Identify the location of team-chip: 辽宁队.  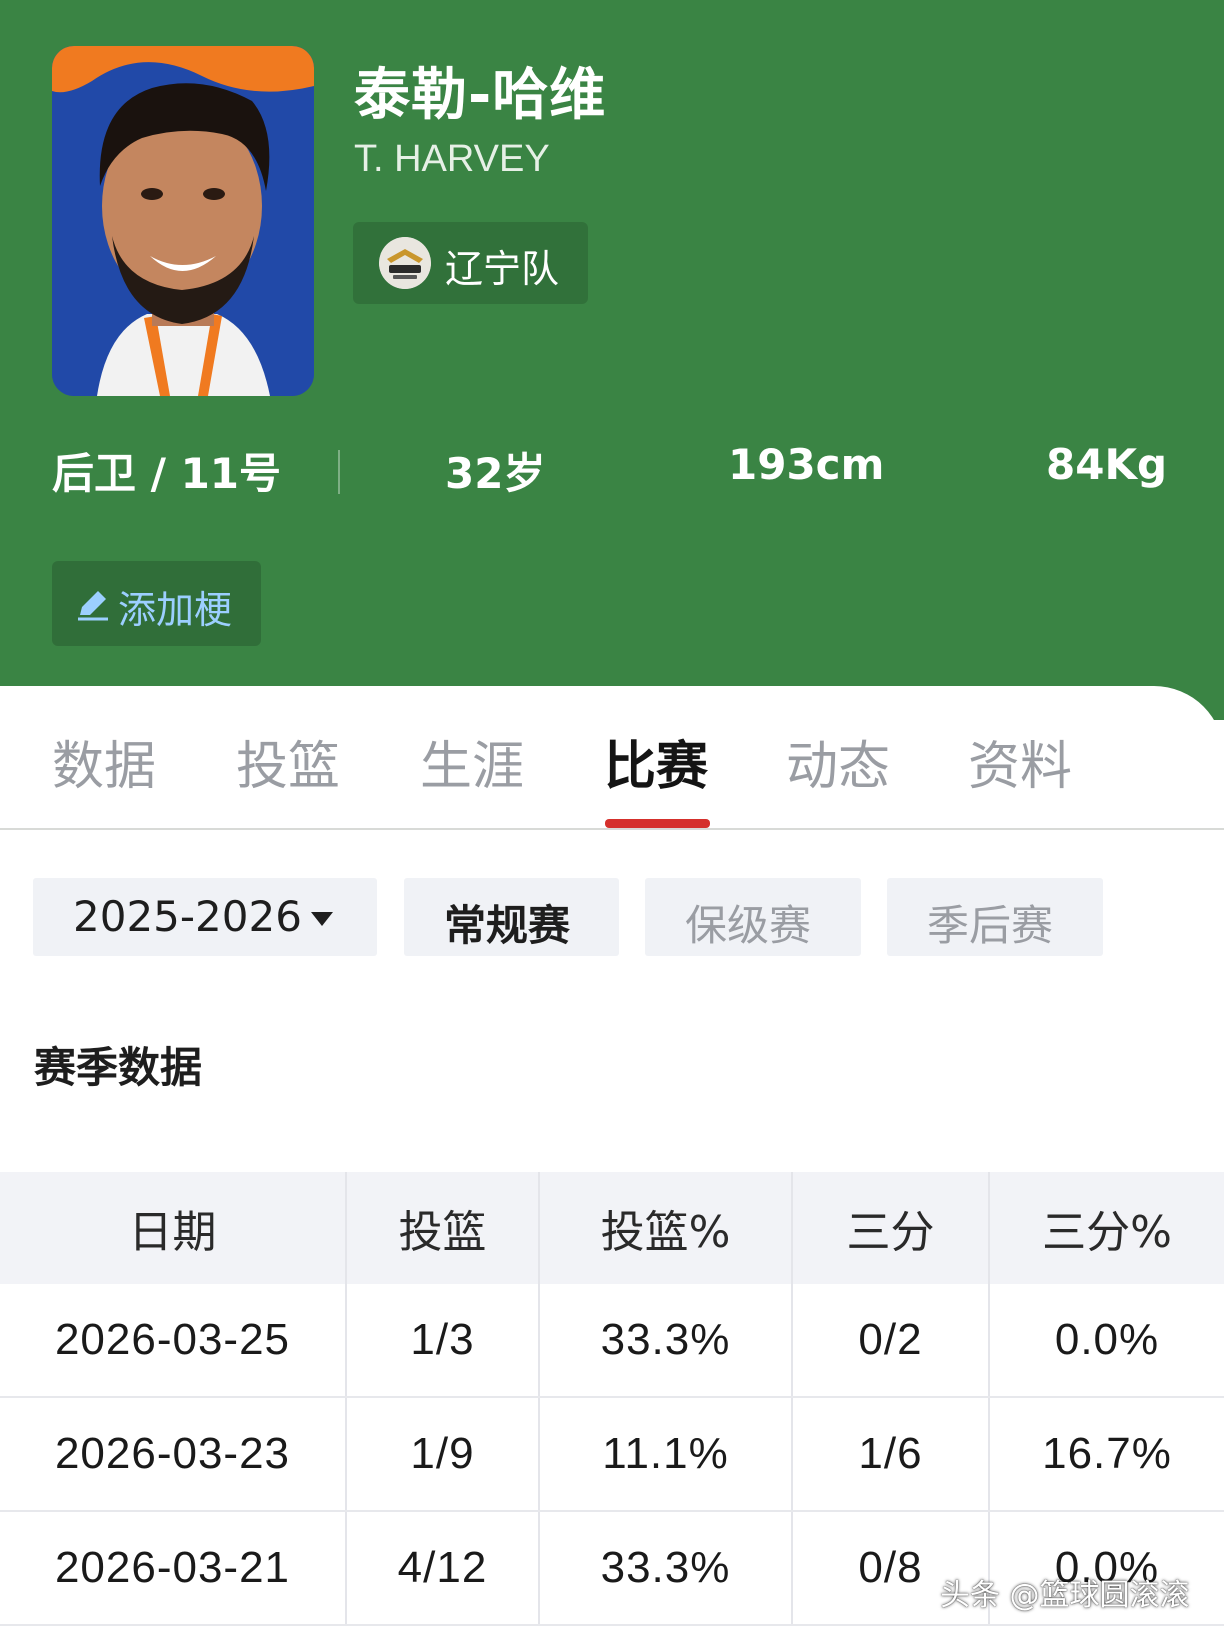
(470, 263).